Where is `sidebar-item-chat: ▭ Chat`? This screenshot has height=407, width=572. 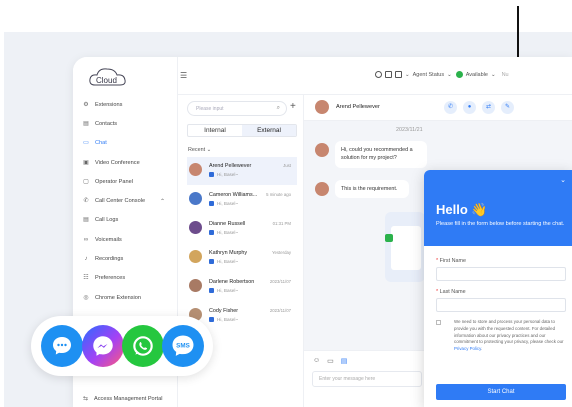
sidebar-item-chat: ▭ Chat is located at coordinates (129, 143).